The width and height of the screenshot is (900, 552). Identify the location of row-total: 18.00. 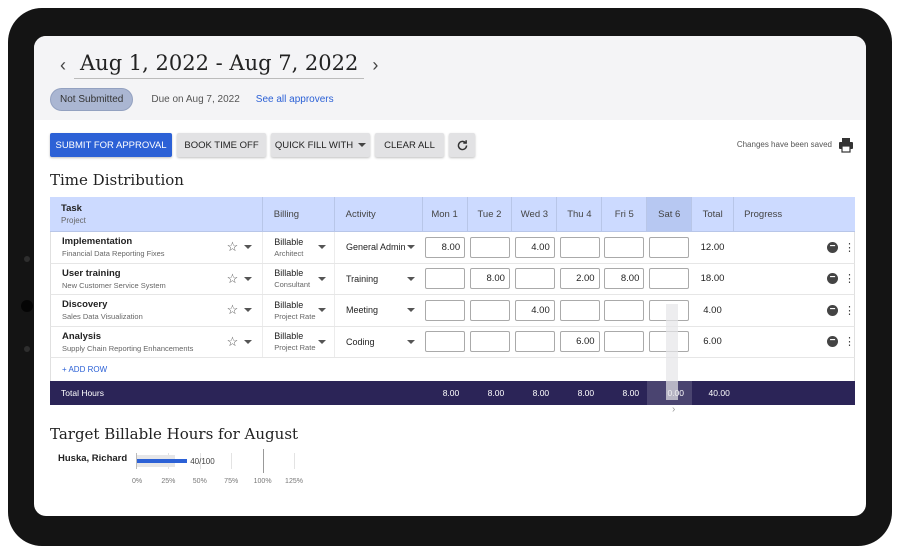
(712, 279).